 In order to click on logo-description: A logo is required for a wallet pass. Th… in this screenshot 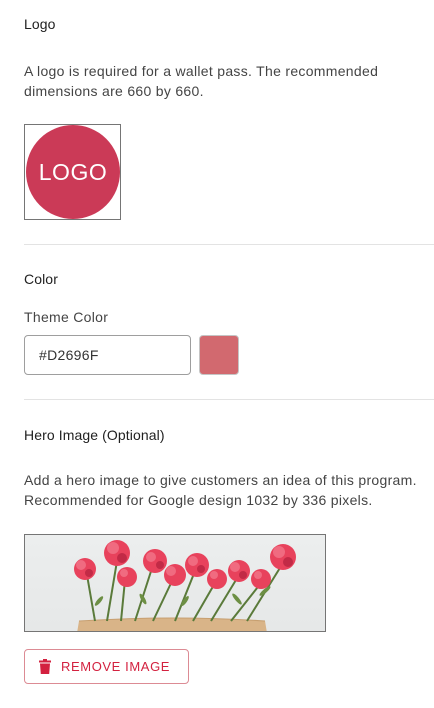, I will do `click(201, 81)`.